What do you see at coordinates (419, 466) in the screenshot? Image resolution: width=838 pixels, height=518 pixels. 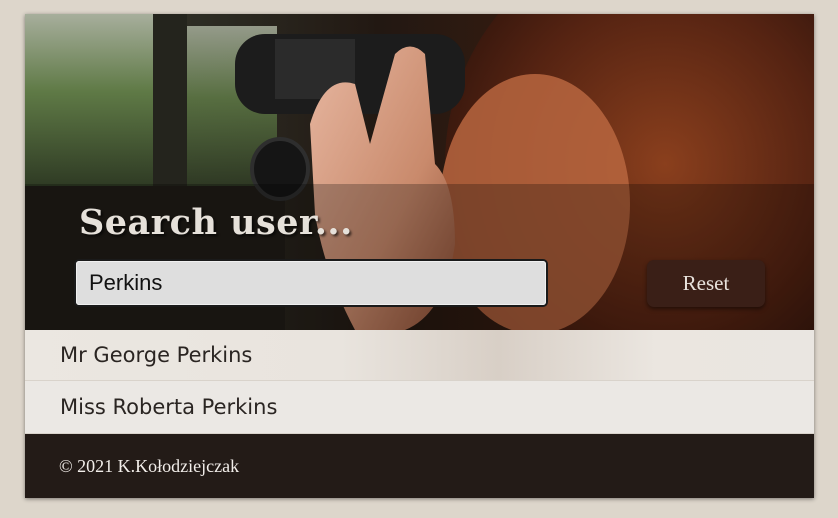 I see `footer: © 2021 K.Kołodziejczak` at bounding box center [419, 466].